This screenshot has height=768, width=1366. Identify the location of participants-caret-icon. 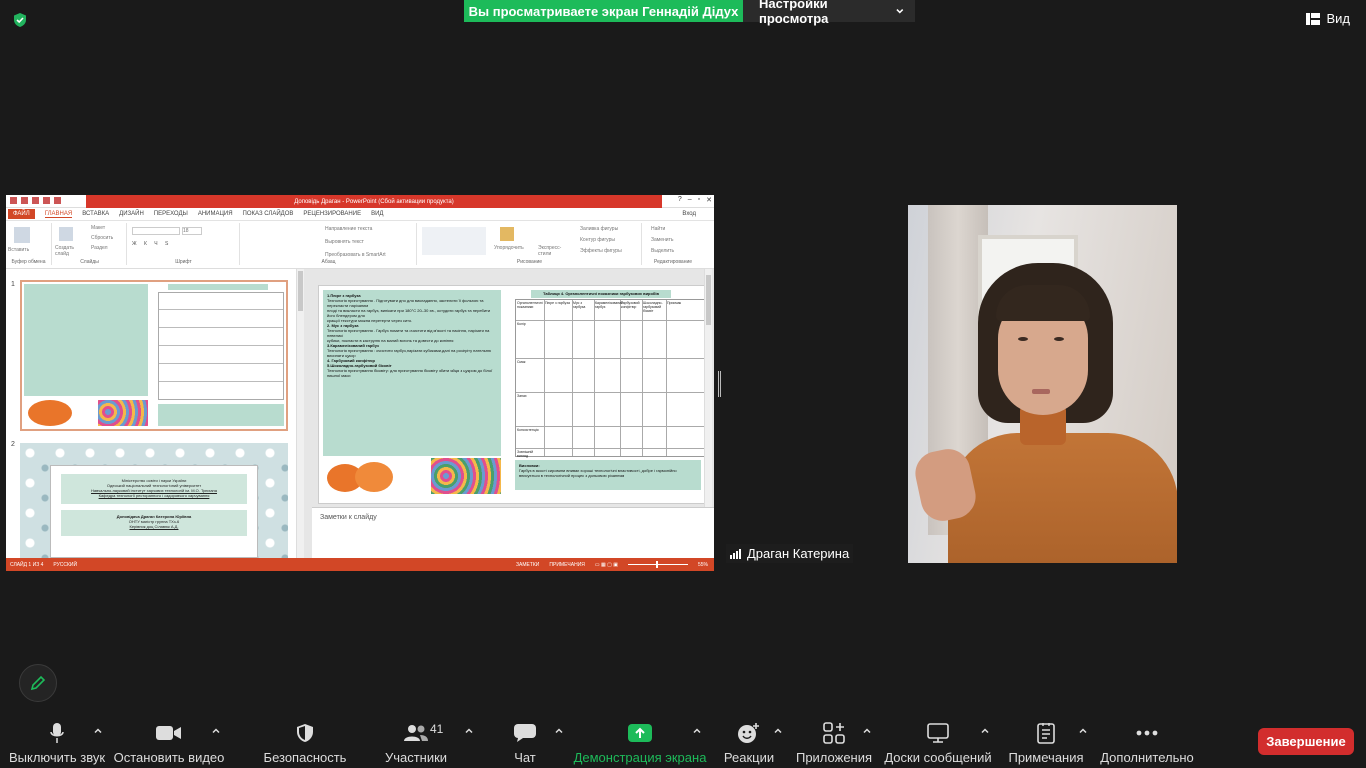
(469, 731).